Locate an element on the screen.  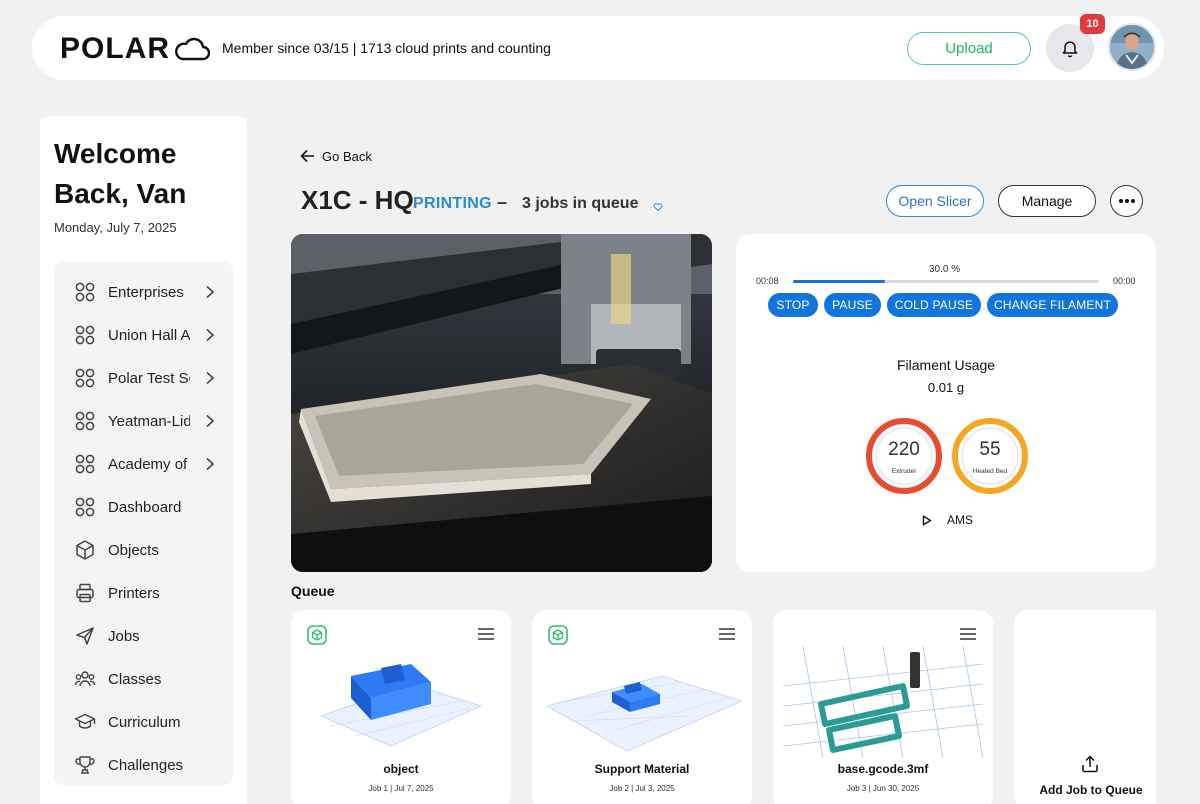
camera-image is located at coordinates (501, 403).